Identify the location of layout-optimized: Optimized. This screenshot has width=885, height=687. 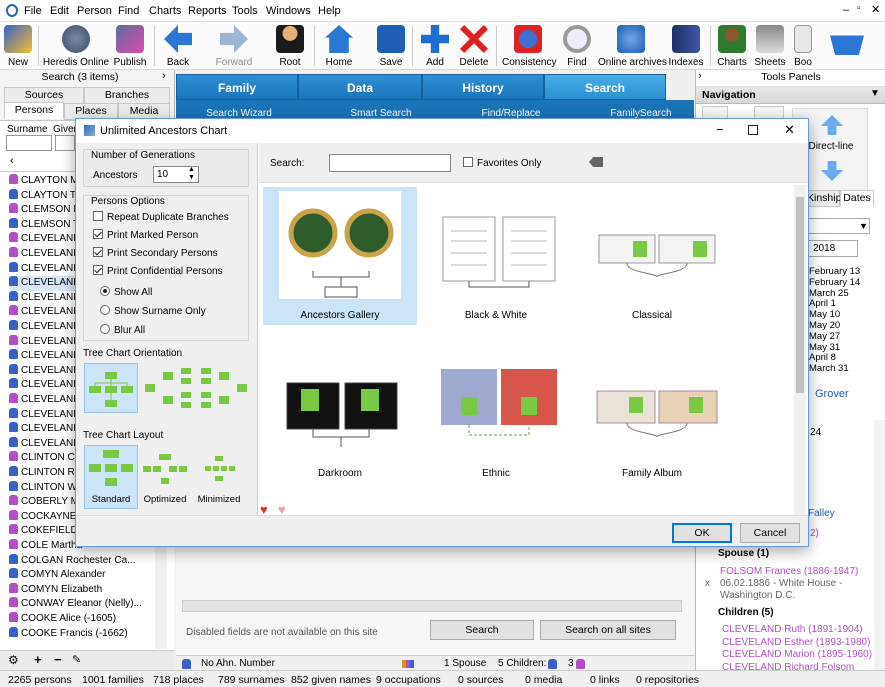
(165, 477).